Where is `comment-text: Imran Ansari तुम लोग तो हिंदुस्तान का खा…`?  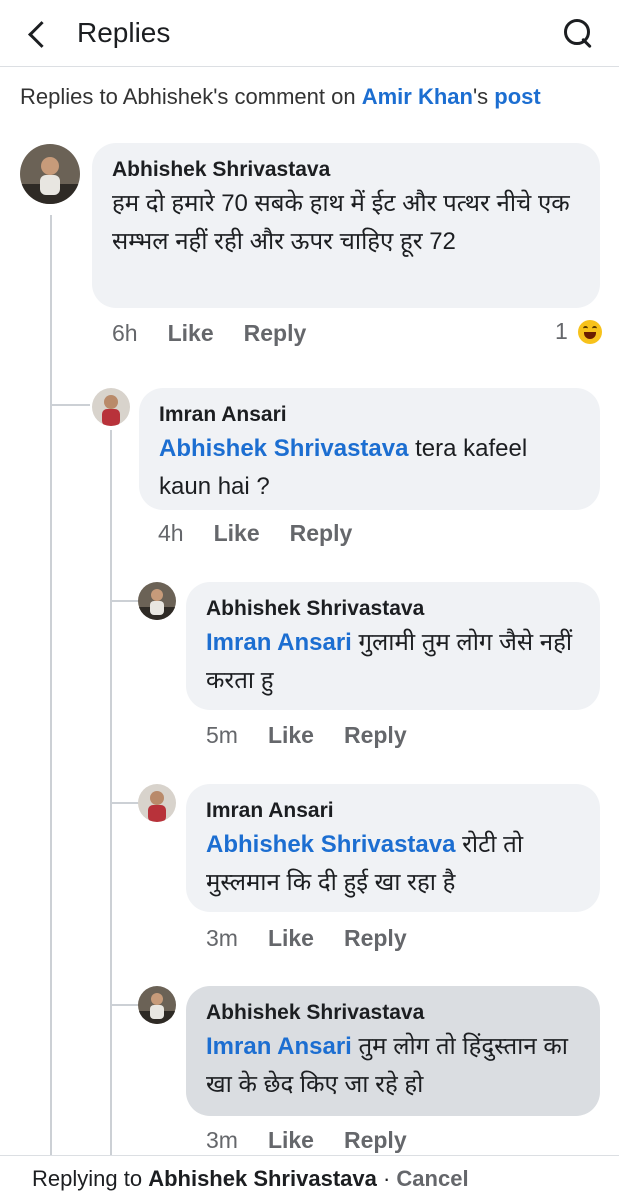 comment-text: Imran Ansari तुम लोग तो हिंदुस्तान का खा… is located at coordinates (393, 1066).